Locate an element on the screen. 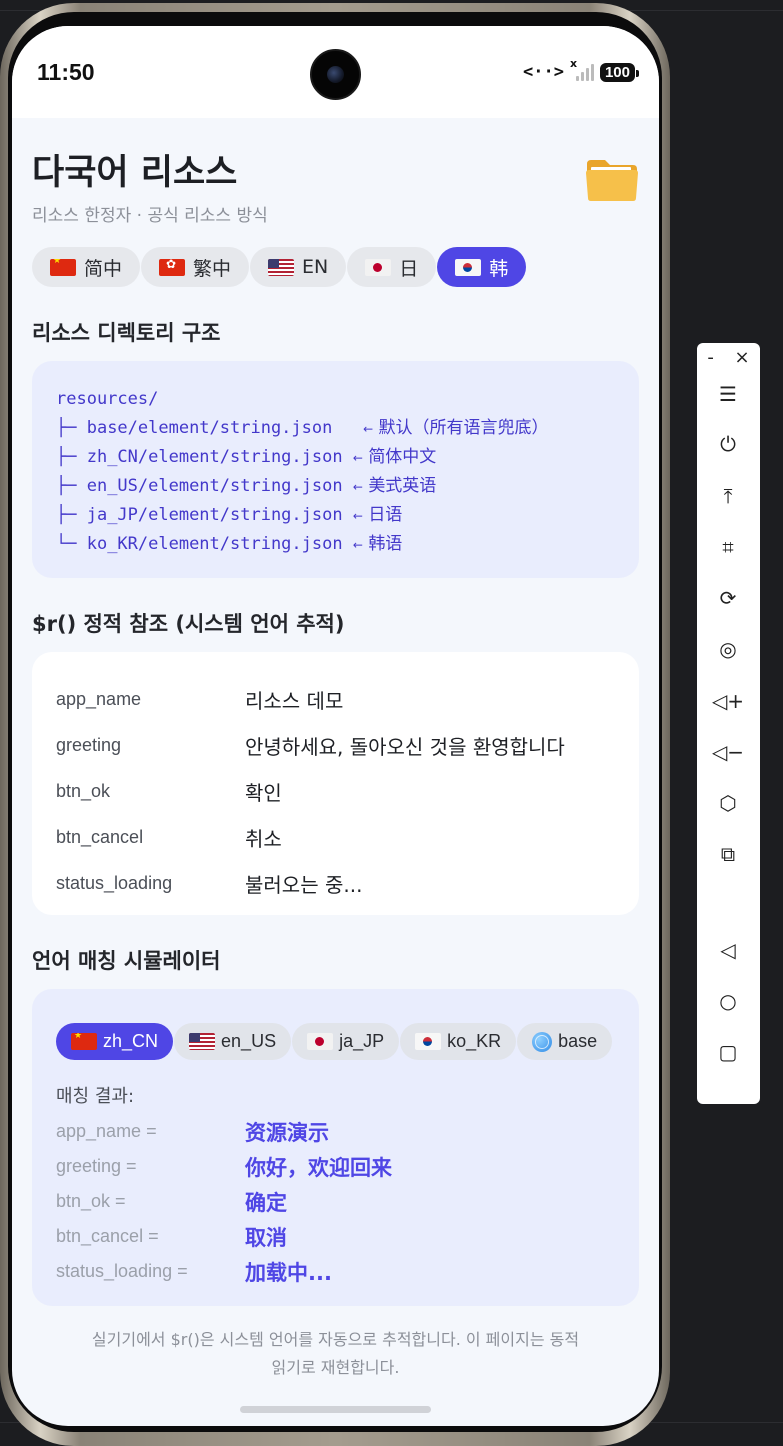 This screenshot has height=1446, width=783. sim-tab-globe: base is located at coordinates (565, 1041).